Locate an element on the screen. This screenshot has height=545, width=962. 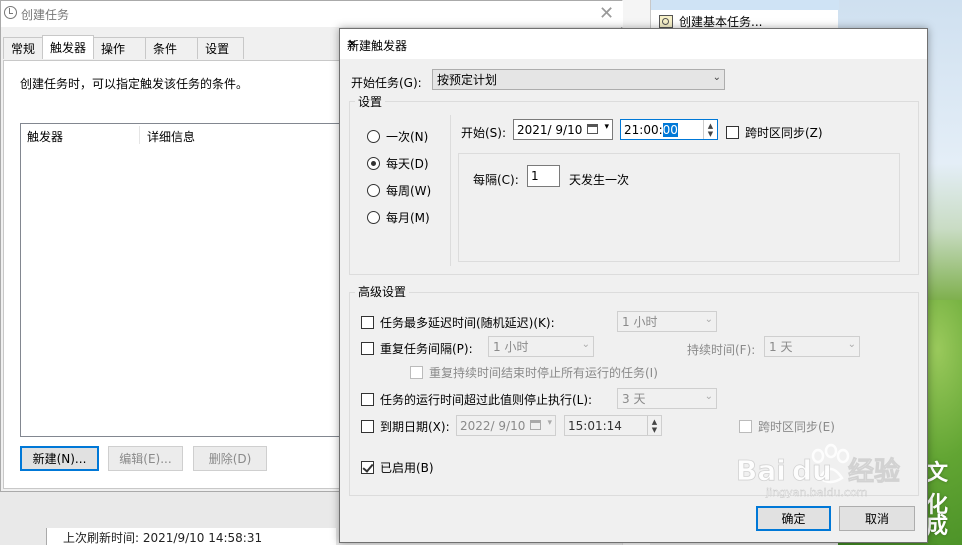
expire-time-input: 15:01:14 ▲ ▼ is located at coordinates (613, 425).